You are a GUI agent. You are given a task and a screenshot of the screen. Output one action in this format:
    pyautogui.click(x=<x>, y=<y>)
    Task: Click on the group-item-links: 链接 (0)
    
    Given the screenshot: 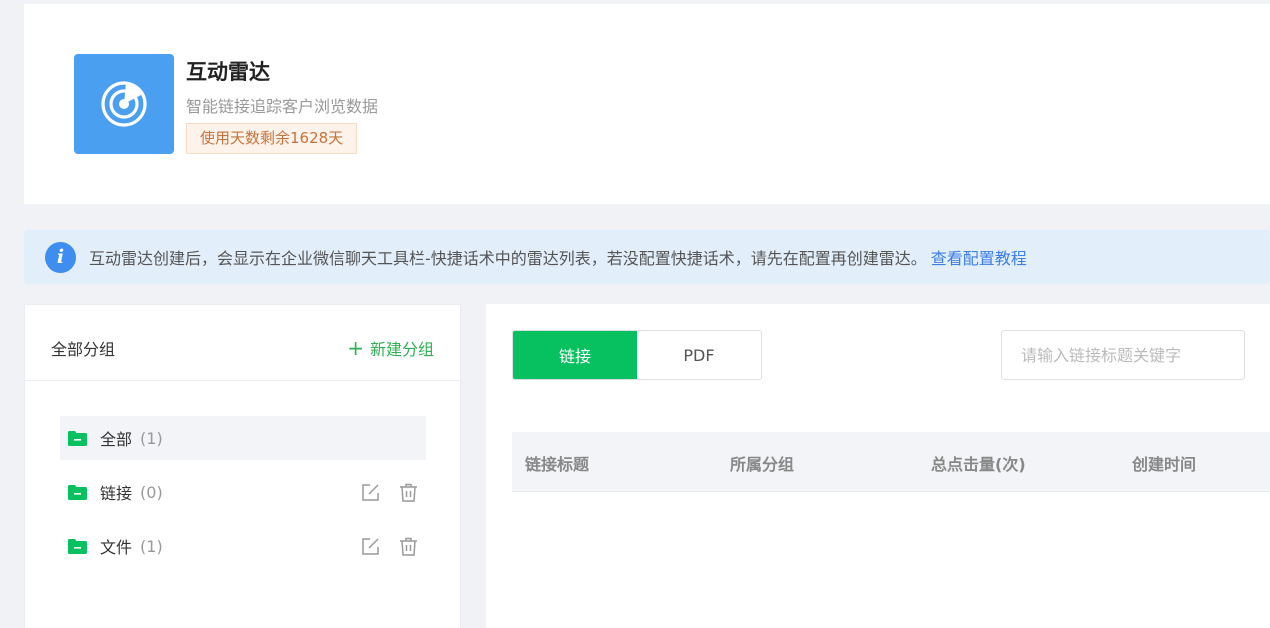 What is the action you would take?
    pyautogui.click(x=243, y=492)
    